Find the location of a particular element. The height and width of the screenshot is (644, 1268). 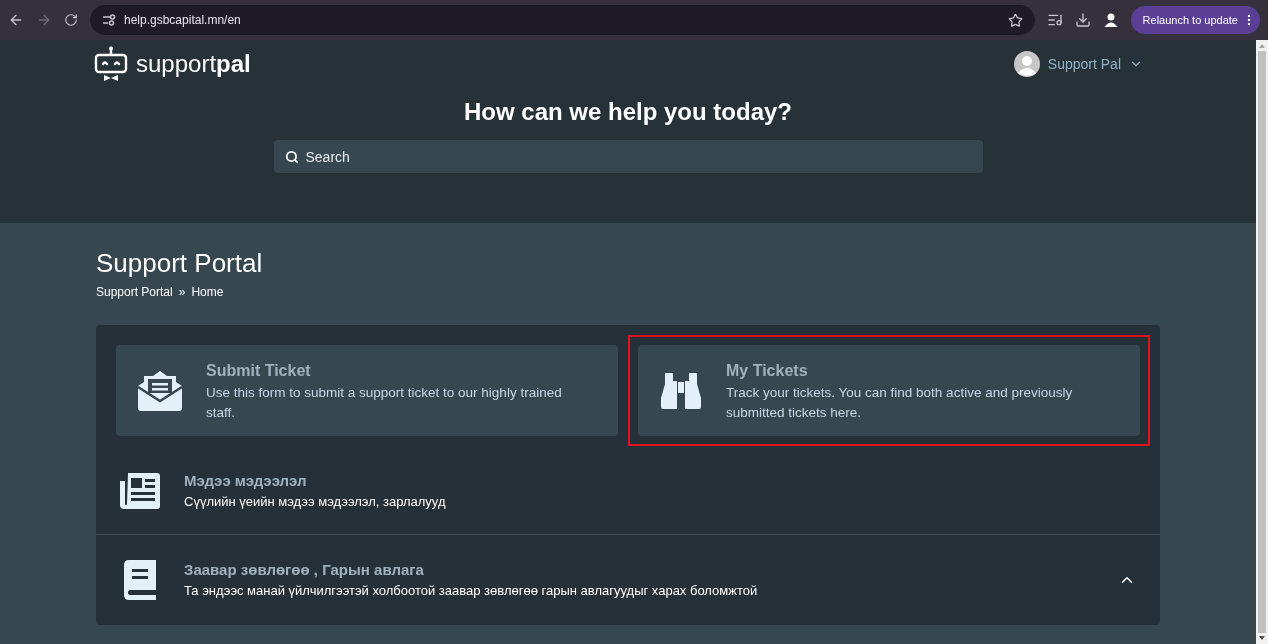

newspaper-icon is located at coordinates (140, 491).